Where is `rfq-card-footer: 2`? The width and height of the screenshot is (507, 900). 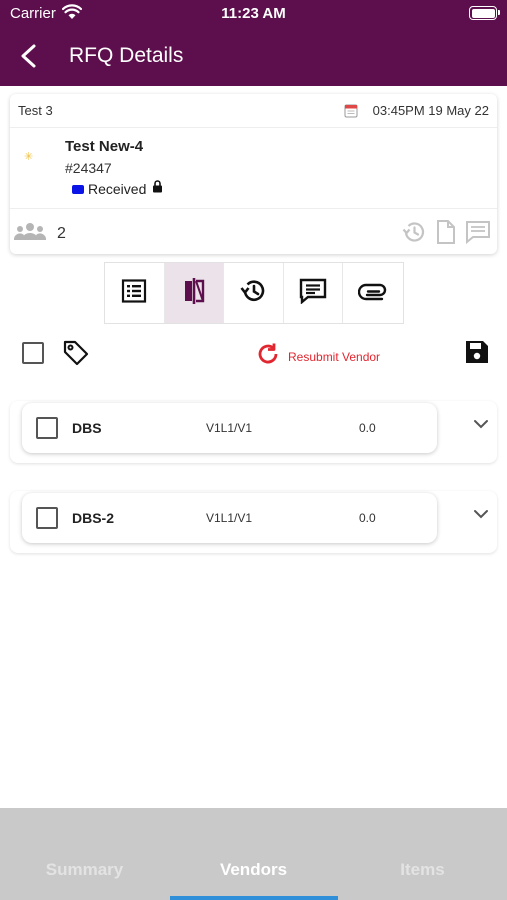
rfq-card-footer: 2 is located at coordinates (253, 231).